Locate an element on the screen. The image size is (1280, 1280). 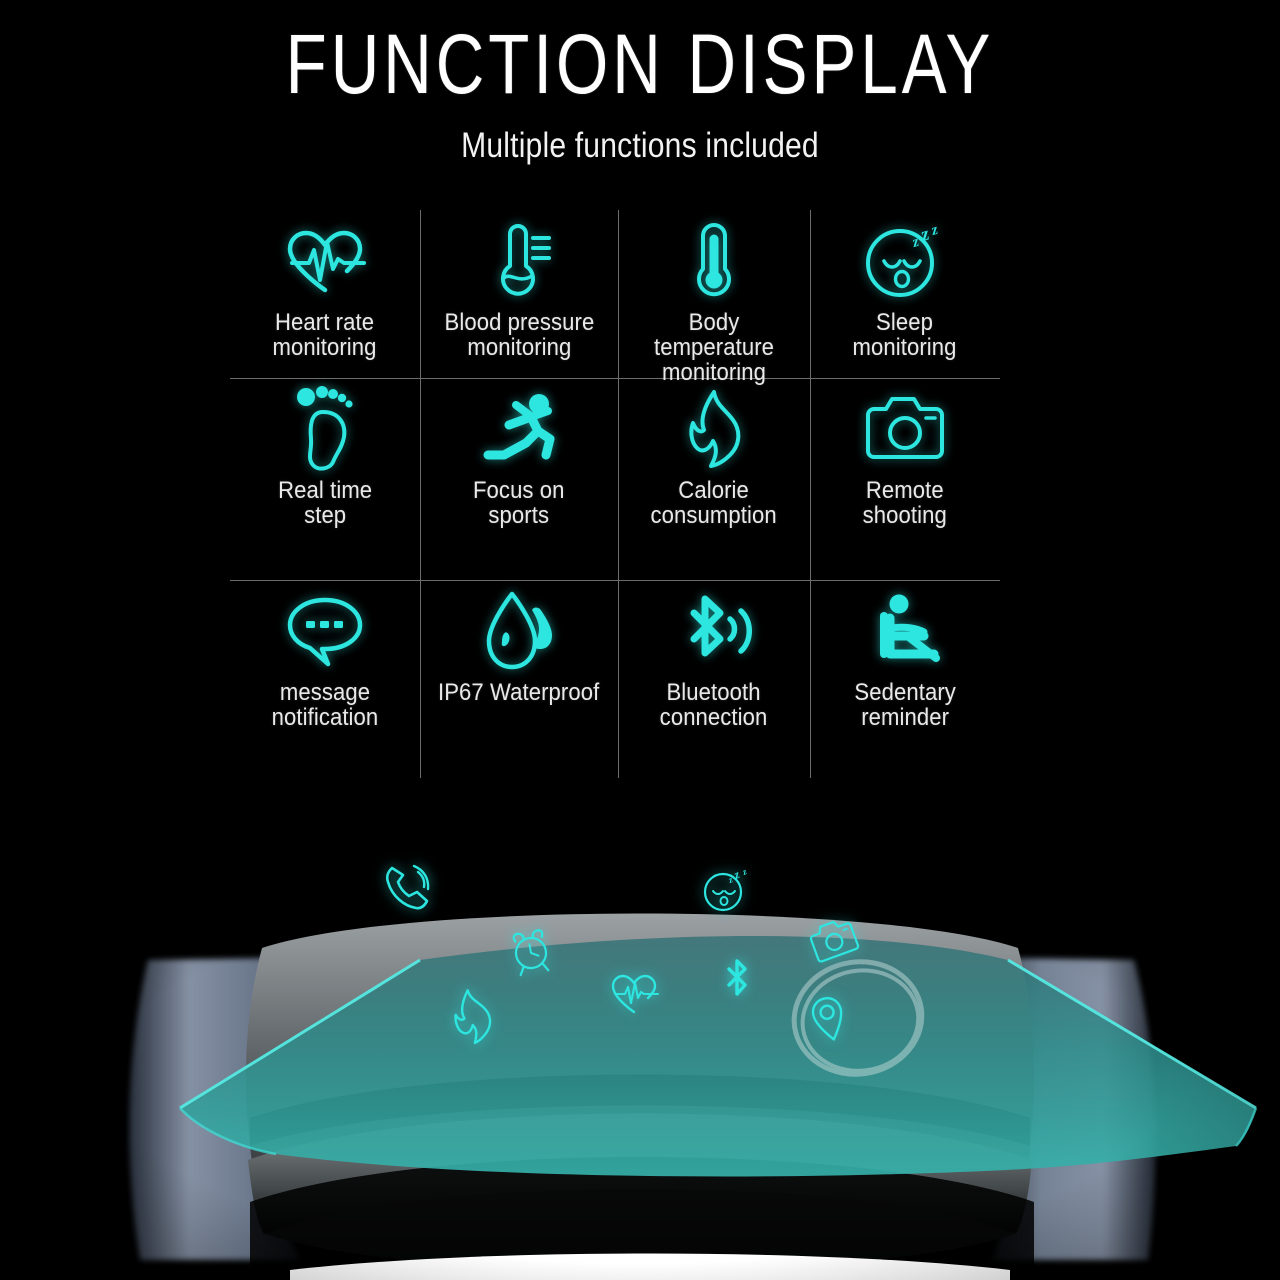
feature-cell-blood-pressure: Blood pressure monitoring is located at coordinates (519, 294).